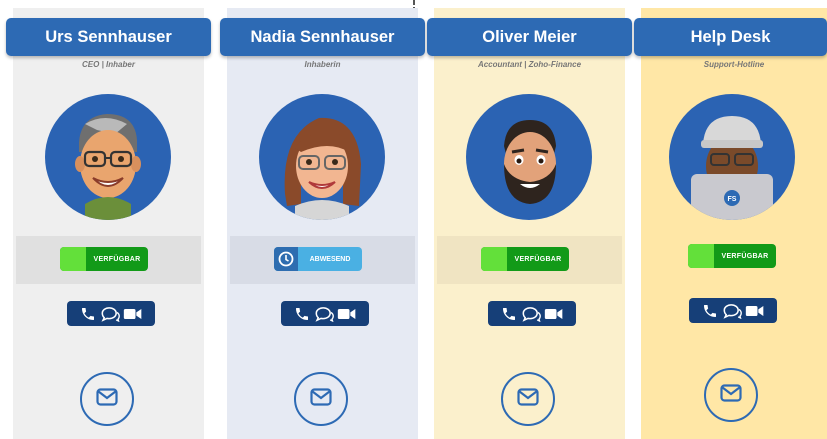  Describe the element at coordinates (734, 64) in the screenshot. I see `card-role: Support-Hotline` at that location.